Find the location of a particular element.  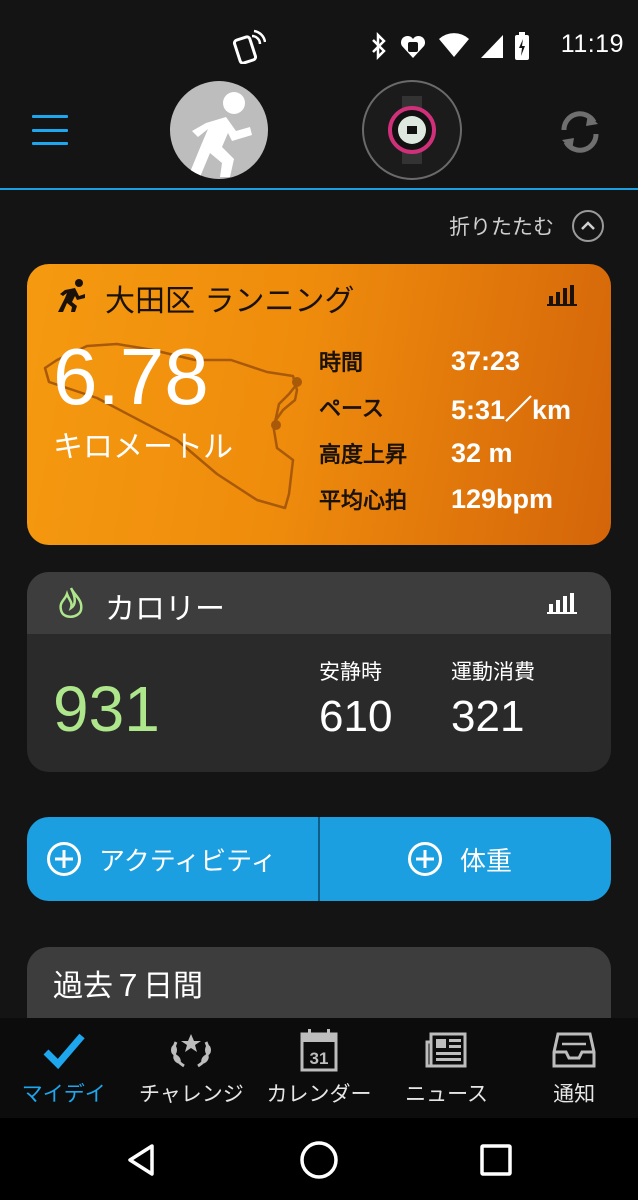

newspaper-icon is located at coordinates (447, 1050).